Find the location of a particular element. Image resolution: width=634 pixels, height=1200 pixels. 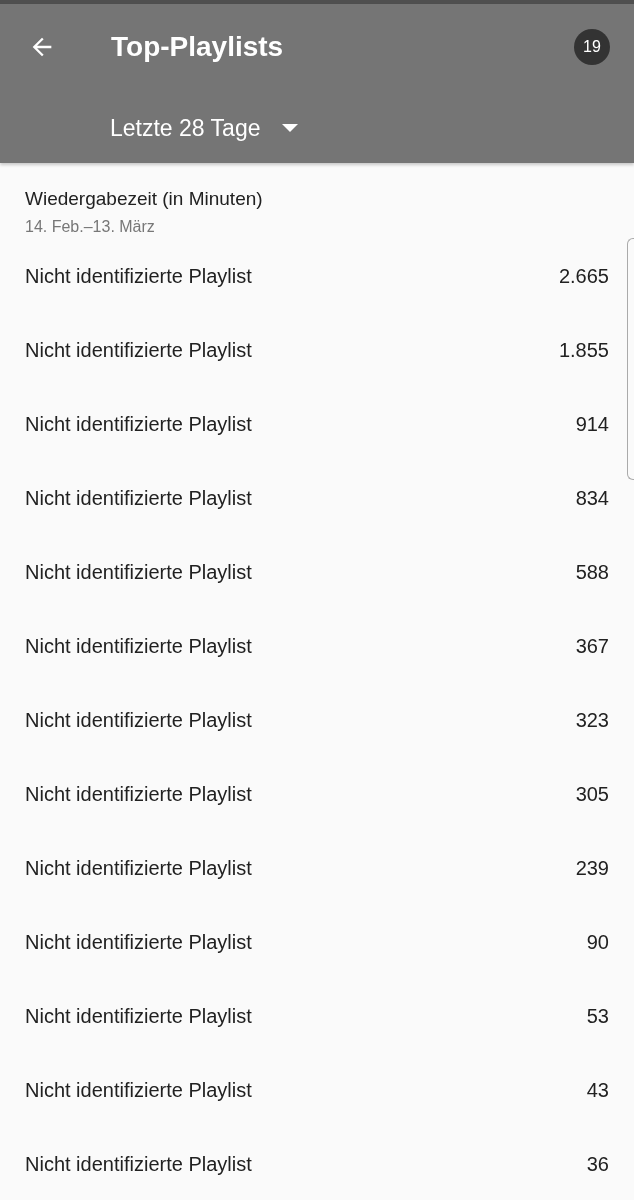

minutes-value: 239 is located at coordinates (592, 868).